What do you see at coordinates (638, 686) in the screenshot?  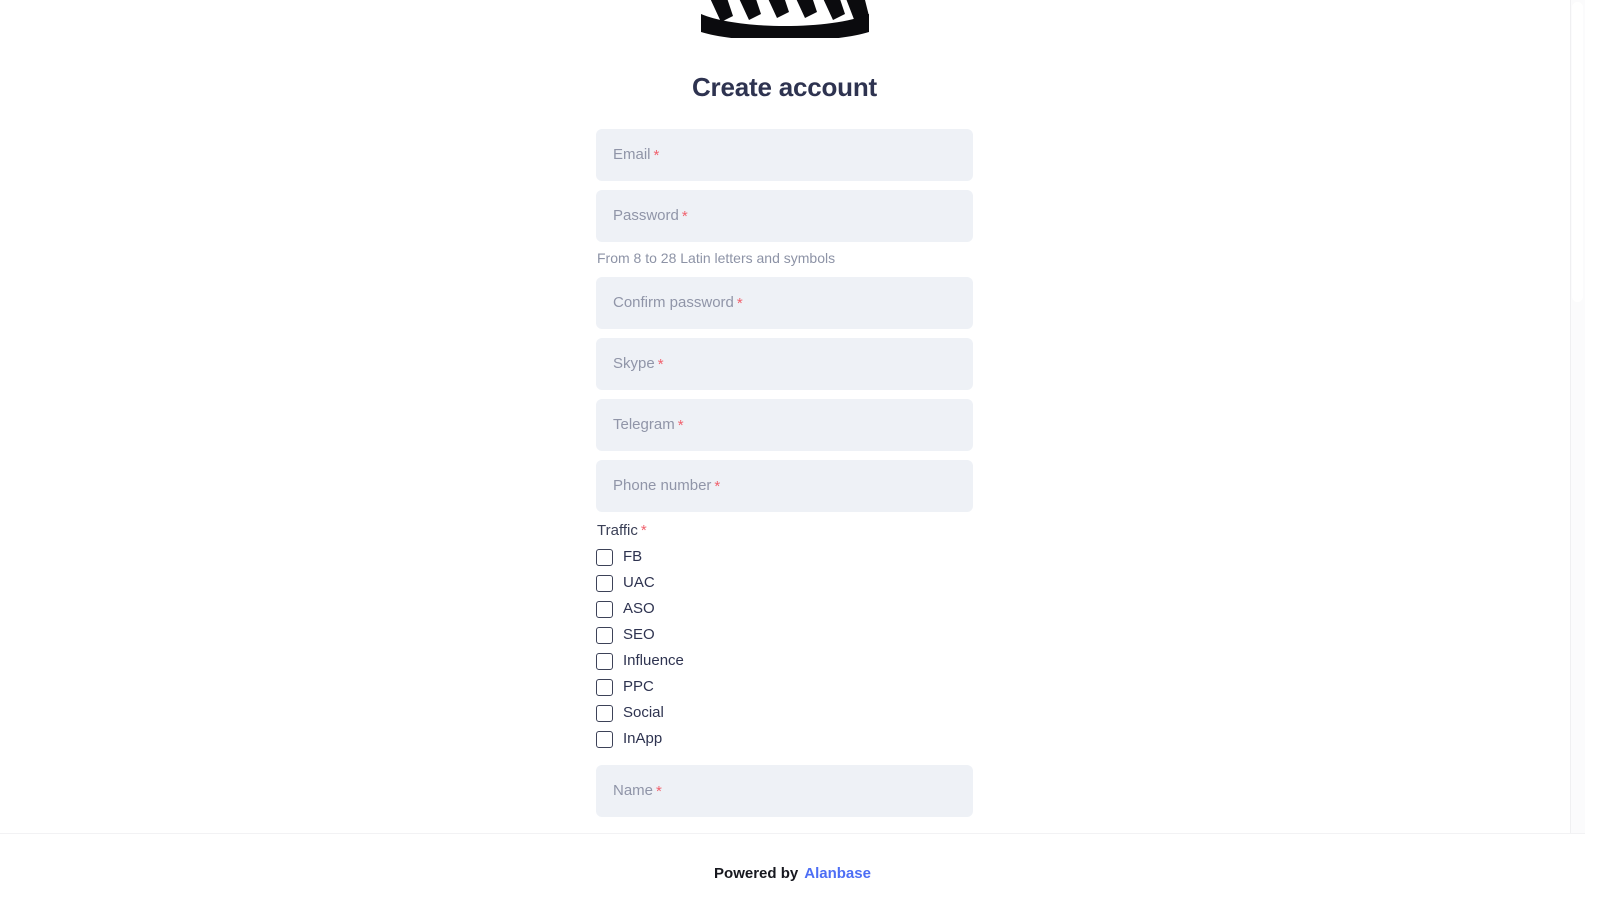 I see `traffic-checkbox-label: PPC` at bounding box center [638, 686].